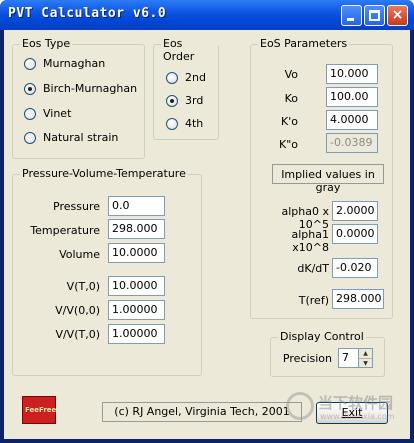 The width and height of the screenshot is (414, 443). I want to click on watermark: 当下软件园 www.downxia.com, so click(346, 408).